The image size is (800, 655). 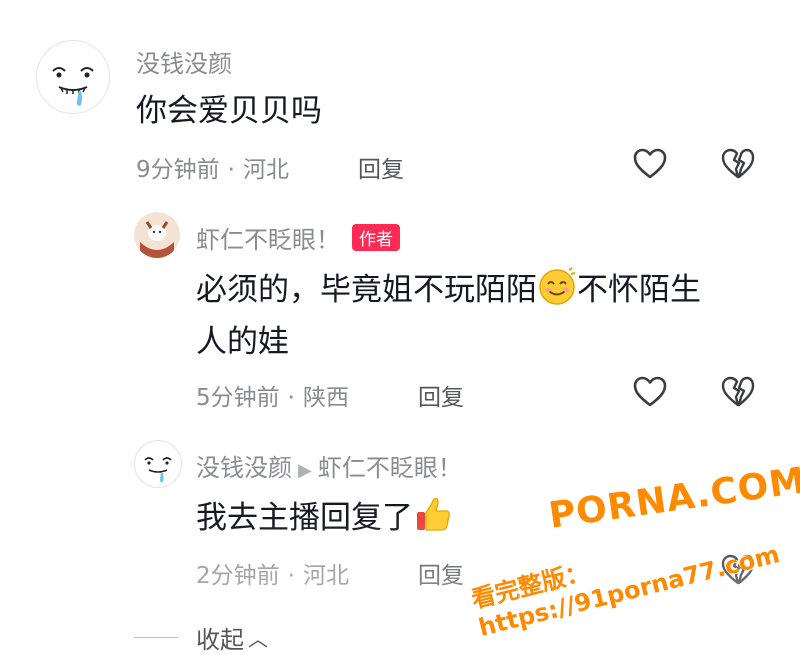 I want to click on author-username: 虾仁不眨眼！, so click(x=268, y=240).